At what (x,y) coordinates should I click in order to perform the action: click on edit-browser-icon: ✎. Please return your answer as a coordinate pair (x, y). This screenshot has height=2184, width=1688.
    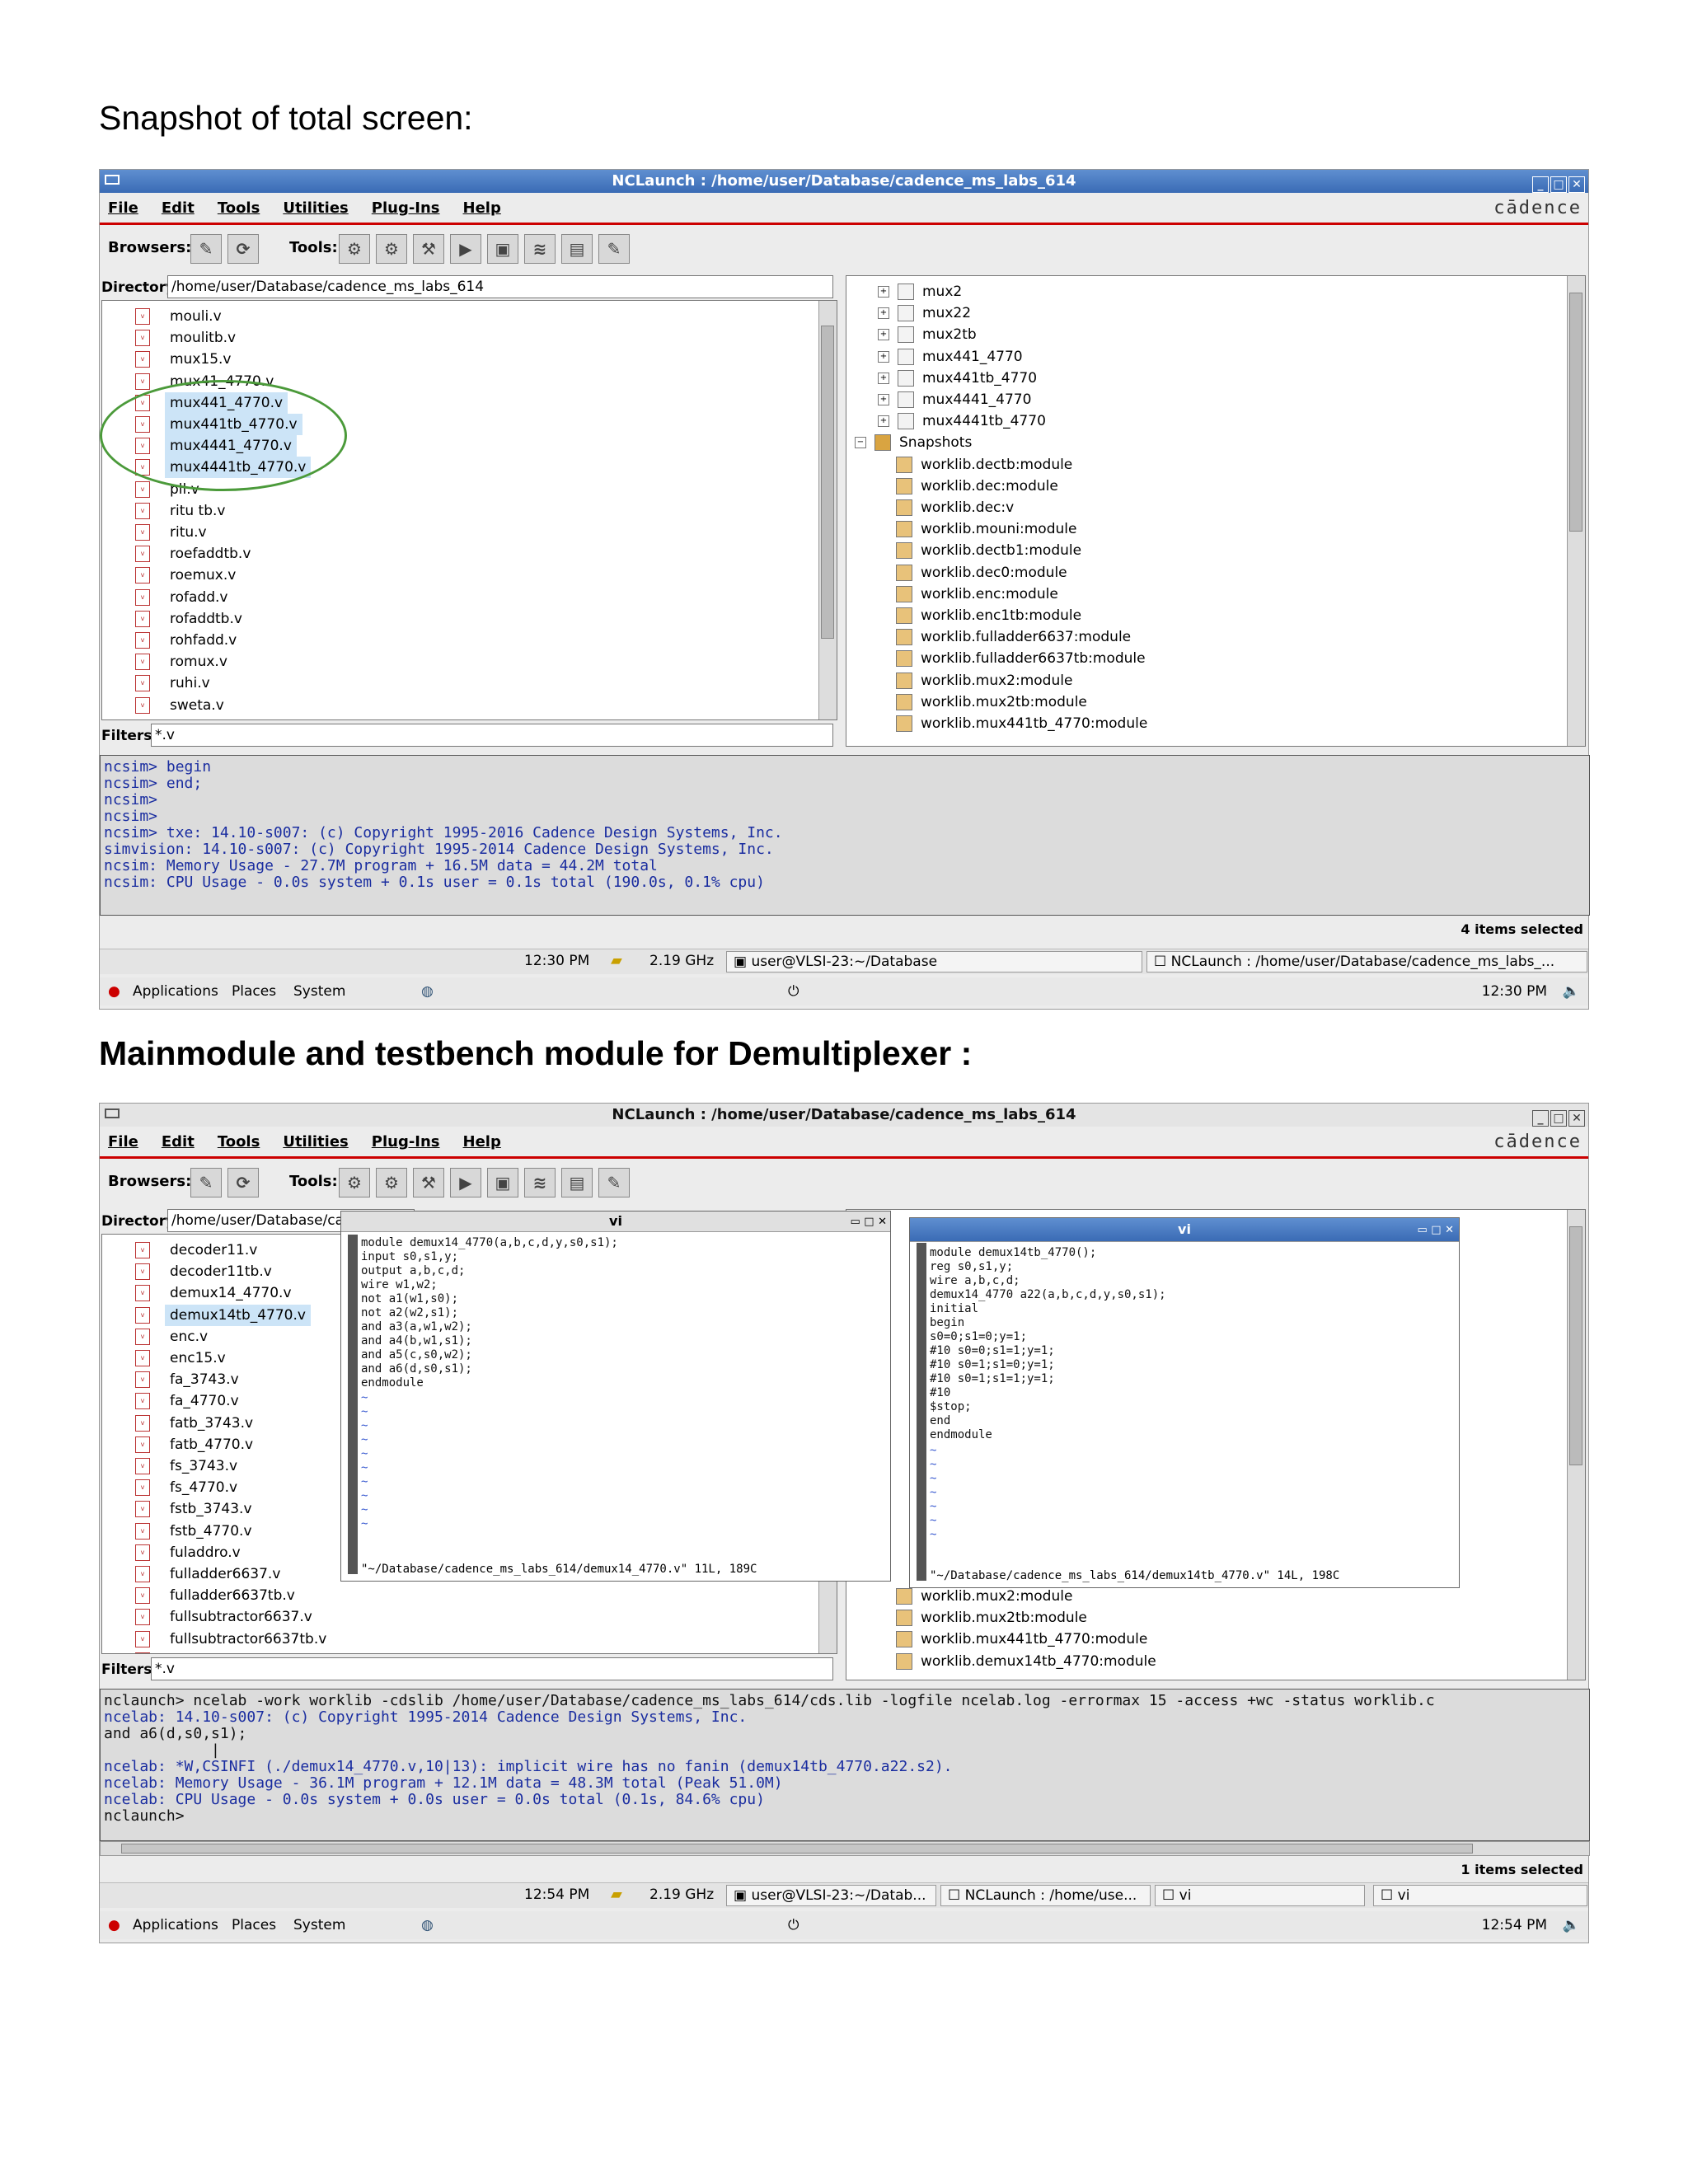
    Looking at the image, I should click on (206, 1182).